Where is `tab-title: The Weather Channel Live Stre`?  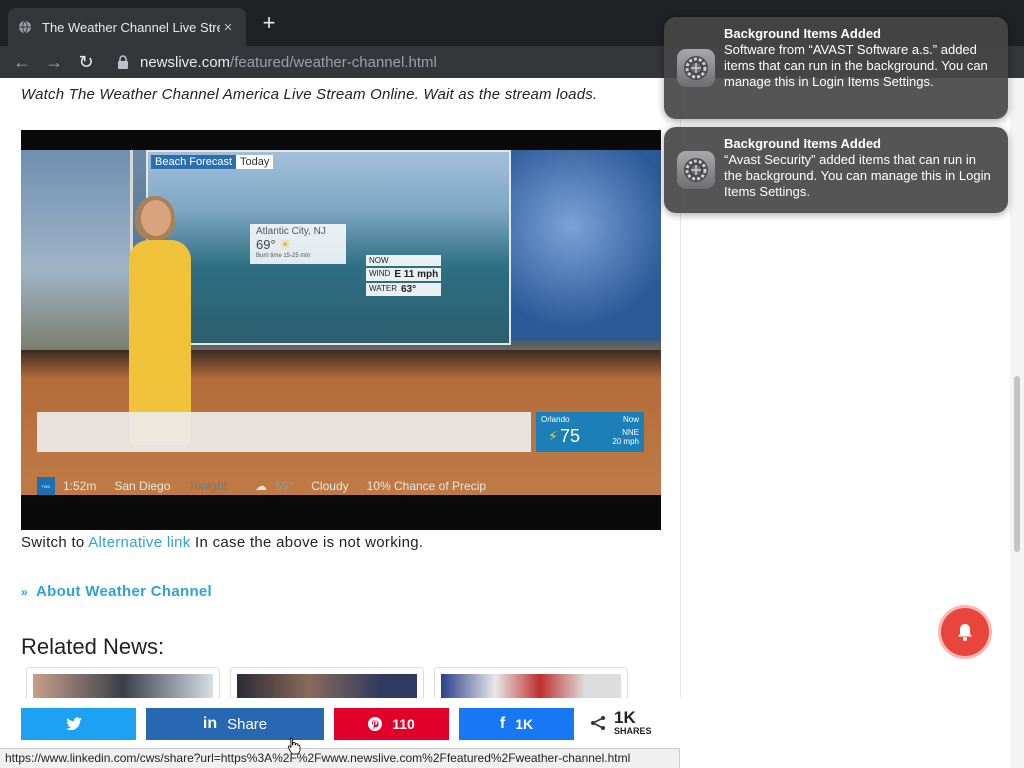
tab-title: The Weather Channel Live Stre is located at coordinates (131, 27).